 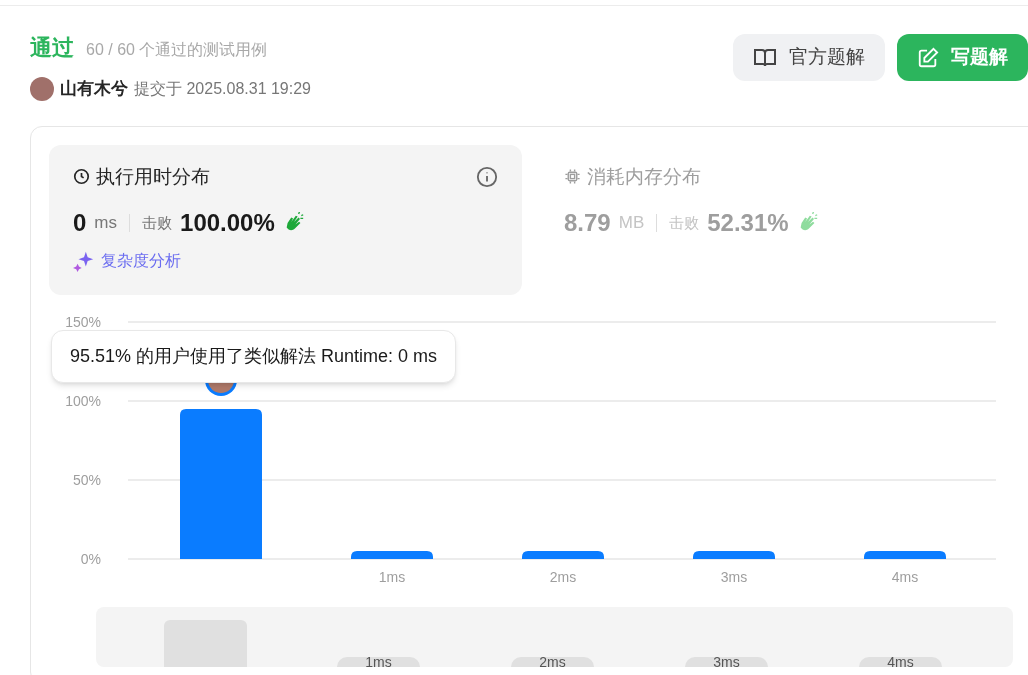 What do you see at coordinates (254, 356) in the screenshot?
I see `chart-tooltip: 95.51% 的用户使用了类似解法 Runtime: 0 ms` at bounding box center [254, 356].